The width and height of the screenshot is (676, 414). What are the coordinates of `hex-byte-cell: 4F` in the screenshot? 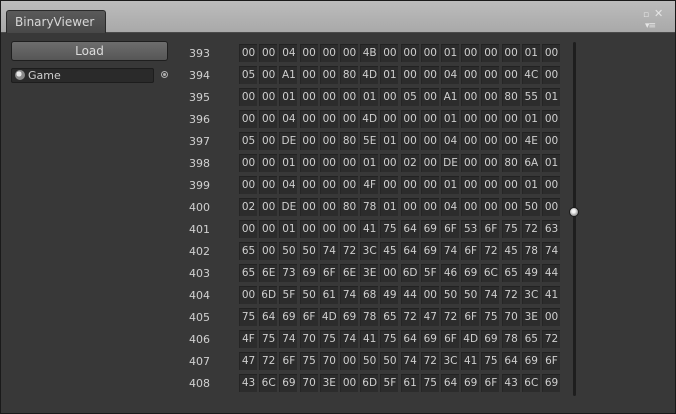 It's located at (369, 185).